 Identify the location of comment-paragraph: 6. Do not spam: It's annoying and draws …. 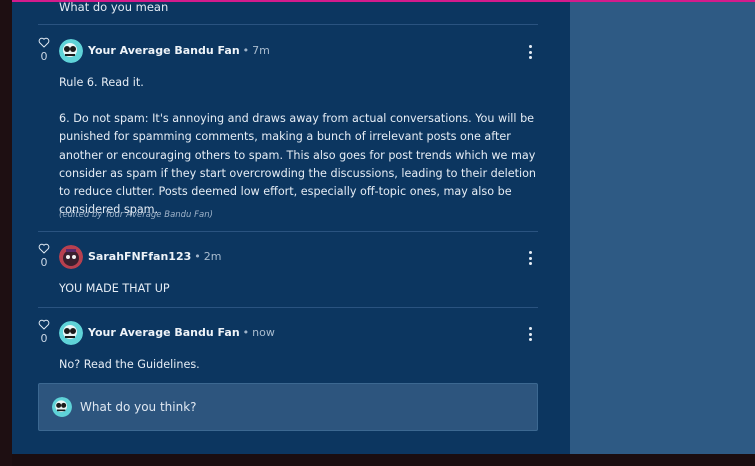
(298, 164).